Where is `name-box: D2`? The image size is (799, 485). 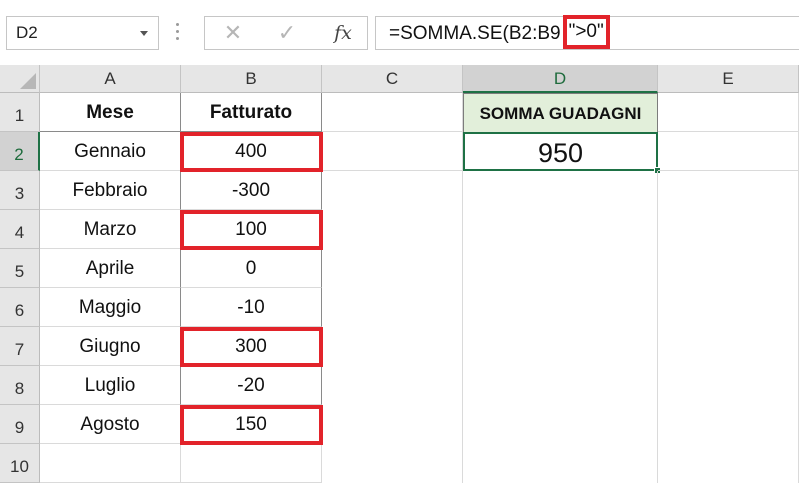
name-box: D2 is located at coordinates (82, 33).